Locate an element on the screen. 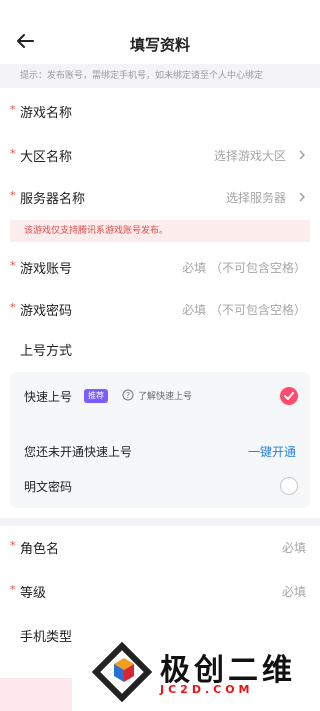  recommend-badge: 推荐 is located at coordinates (96, 396).